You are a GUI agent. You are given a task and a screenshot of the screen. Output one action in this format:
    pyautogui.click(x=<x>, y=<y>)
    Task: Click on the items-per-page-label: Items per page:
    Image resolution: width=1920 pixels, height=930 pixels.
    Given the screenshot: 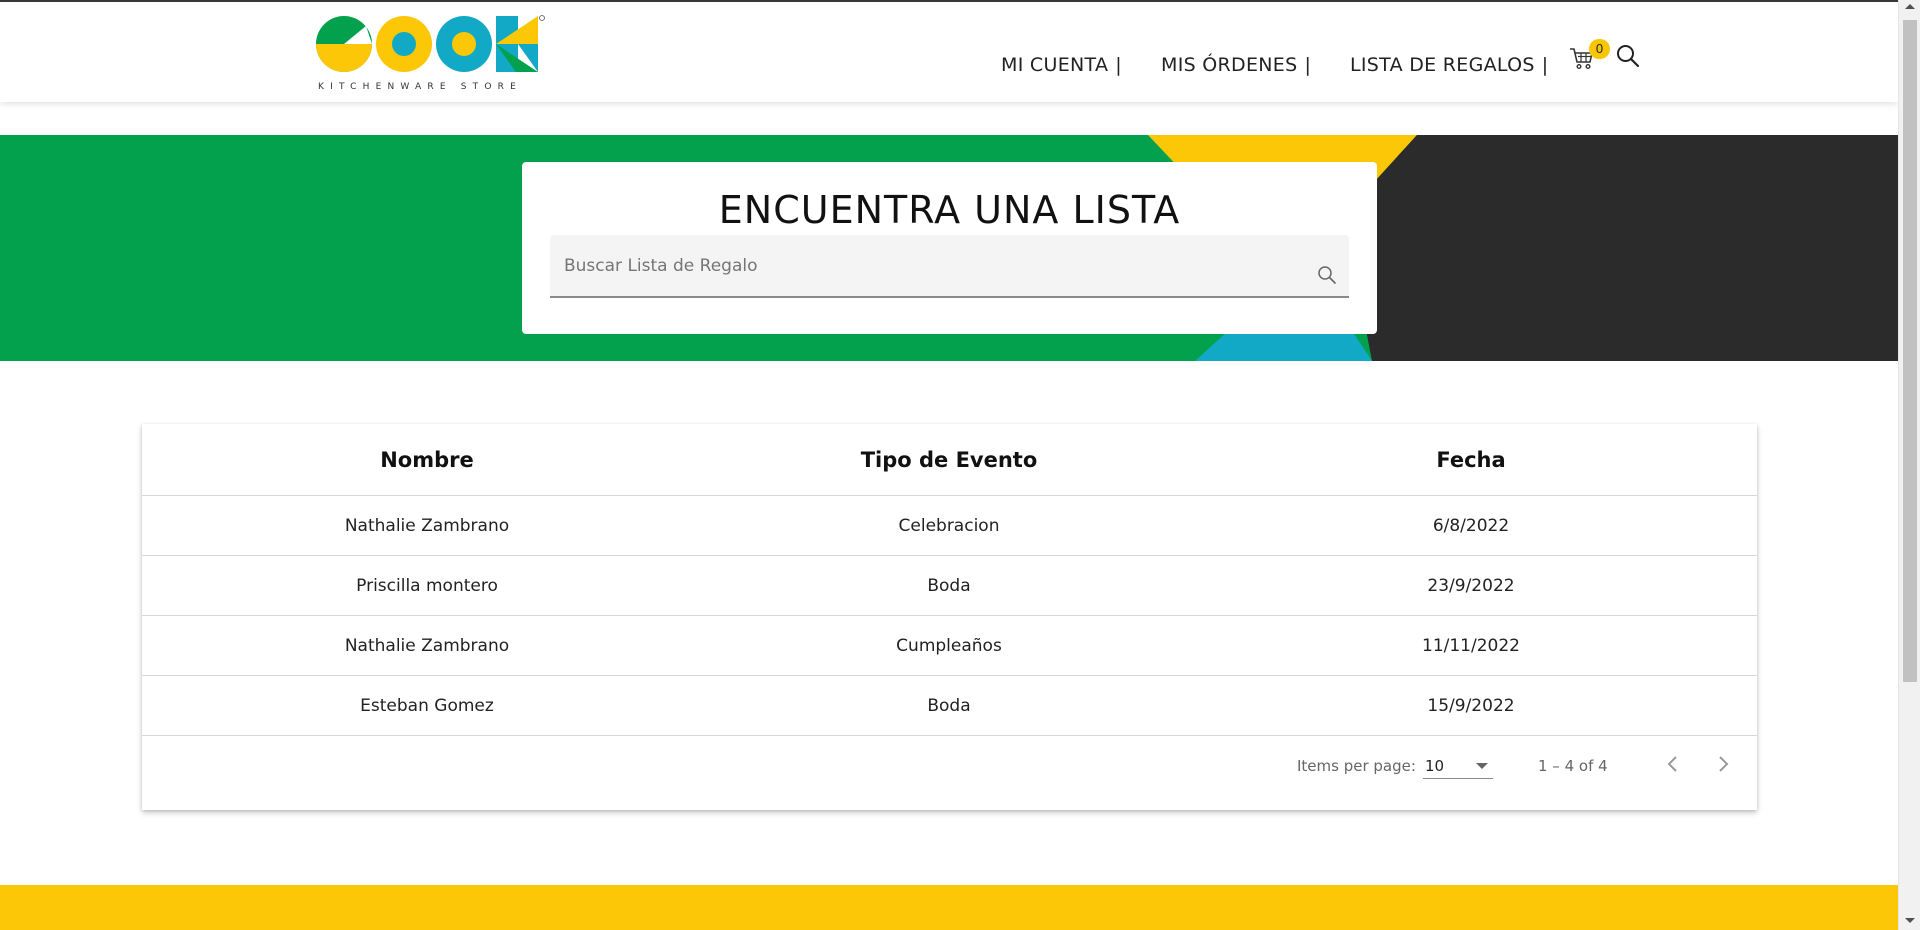 What is the action you would take?
    pyautogui.click(x=1356, y=766)
    